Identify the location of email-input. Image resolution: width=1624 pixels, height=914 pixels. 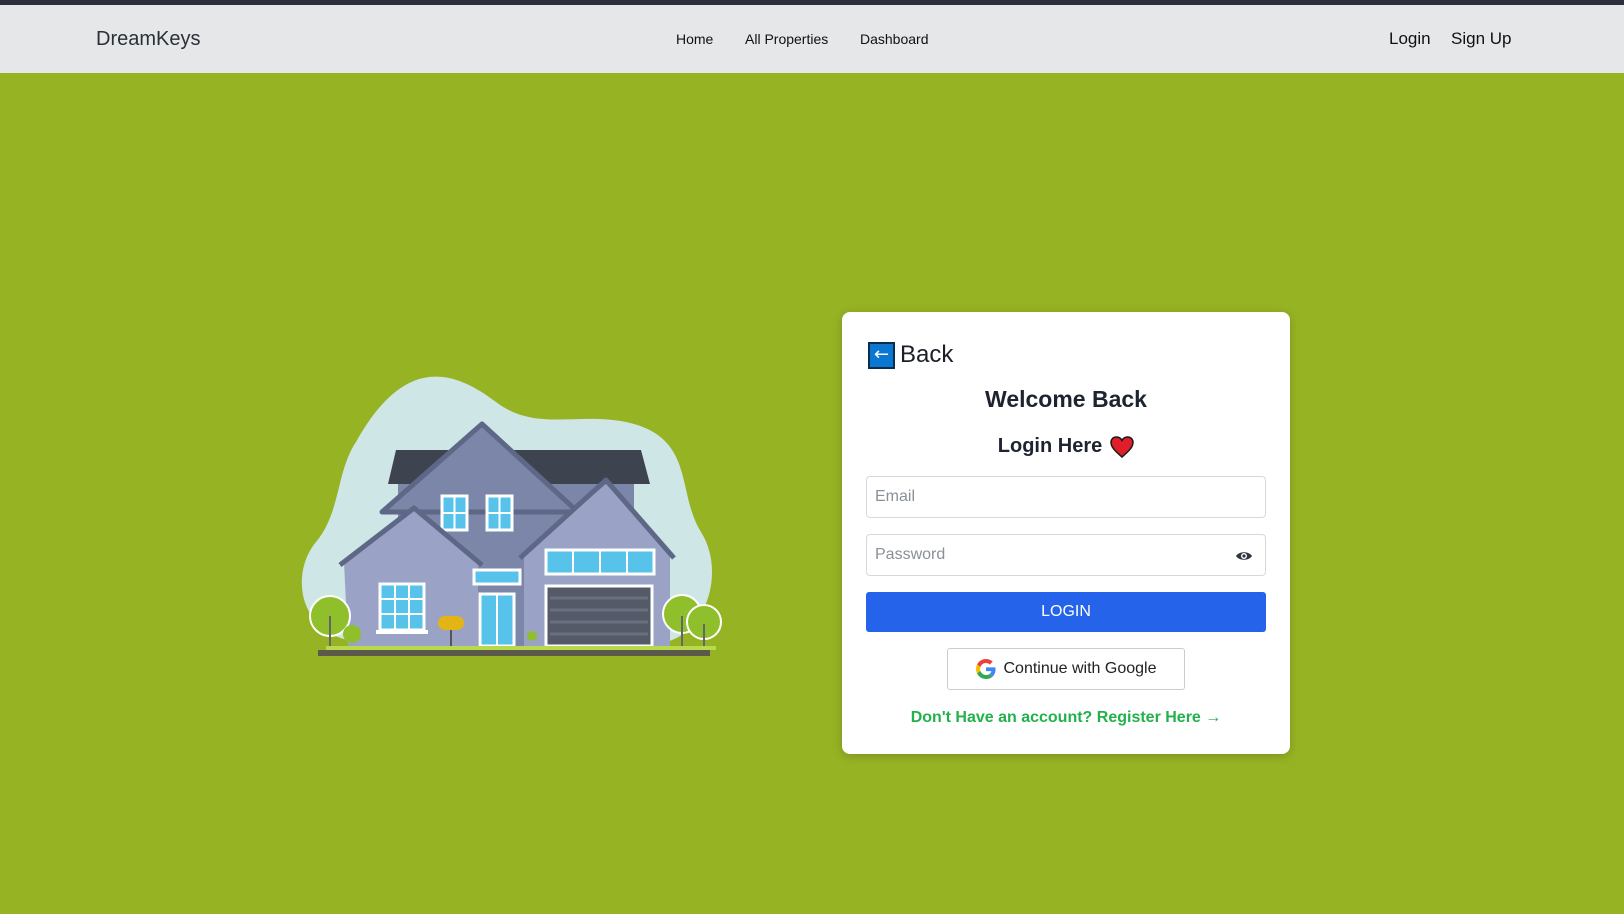
(1066, 497).